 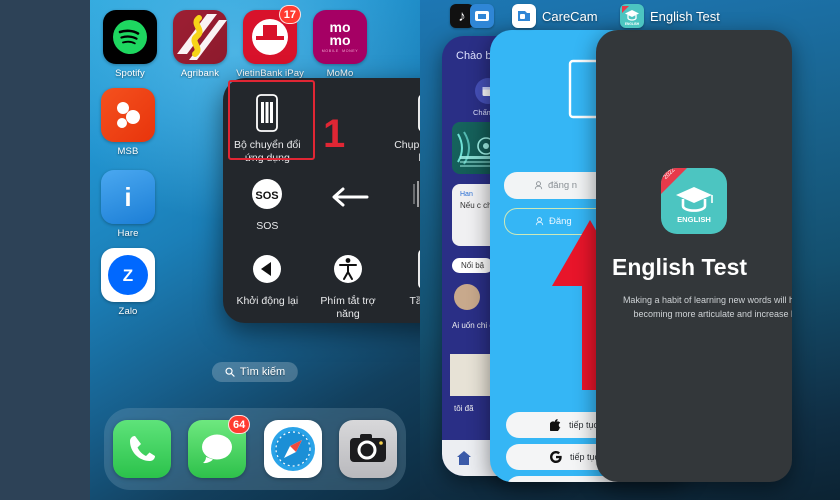 I want to click on app-momo: mo mo MOBILE MONEY MoMo, so click(x=340, y=44).